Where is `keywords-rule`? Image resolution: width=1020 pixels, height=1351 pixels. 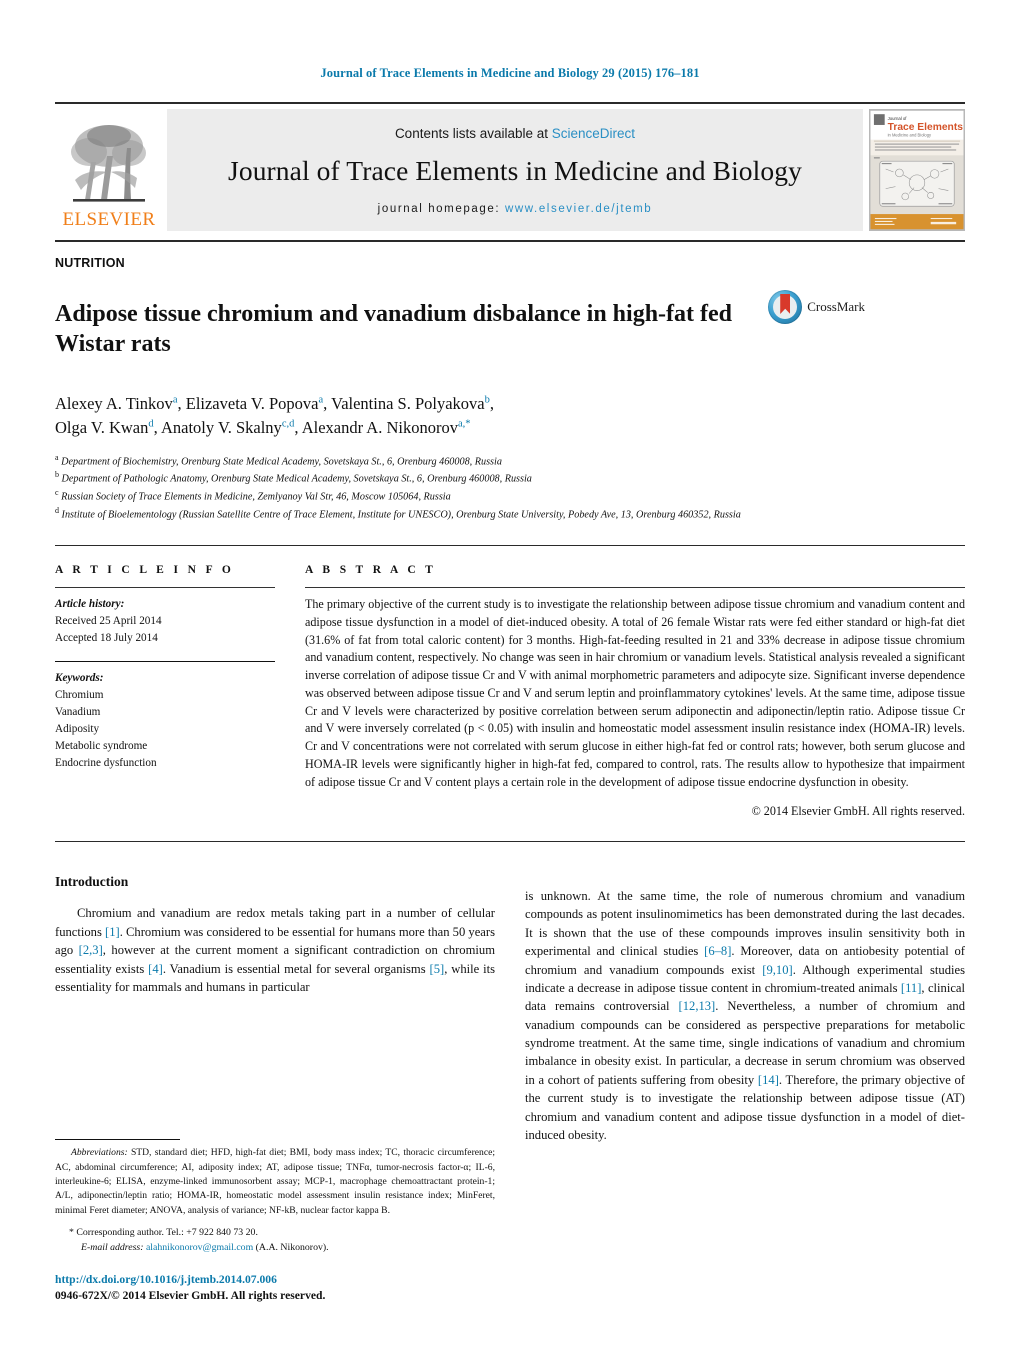 keywords-rule is located at coordinates (165, 662).